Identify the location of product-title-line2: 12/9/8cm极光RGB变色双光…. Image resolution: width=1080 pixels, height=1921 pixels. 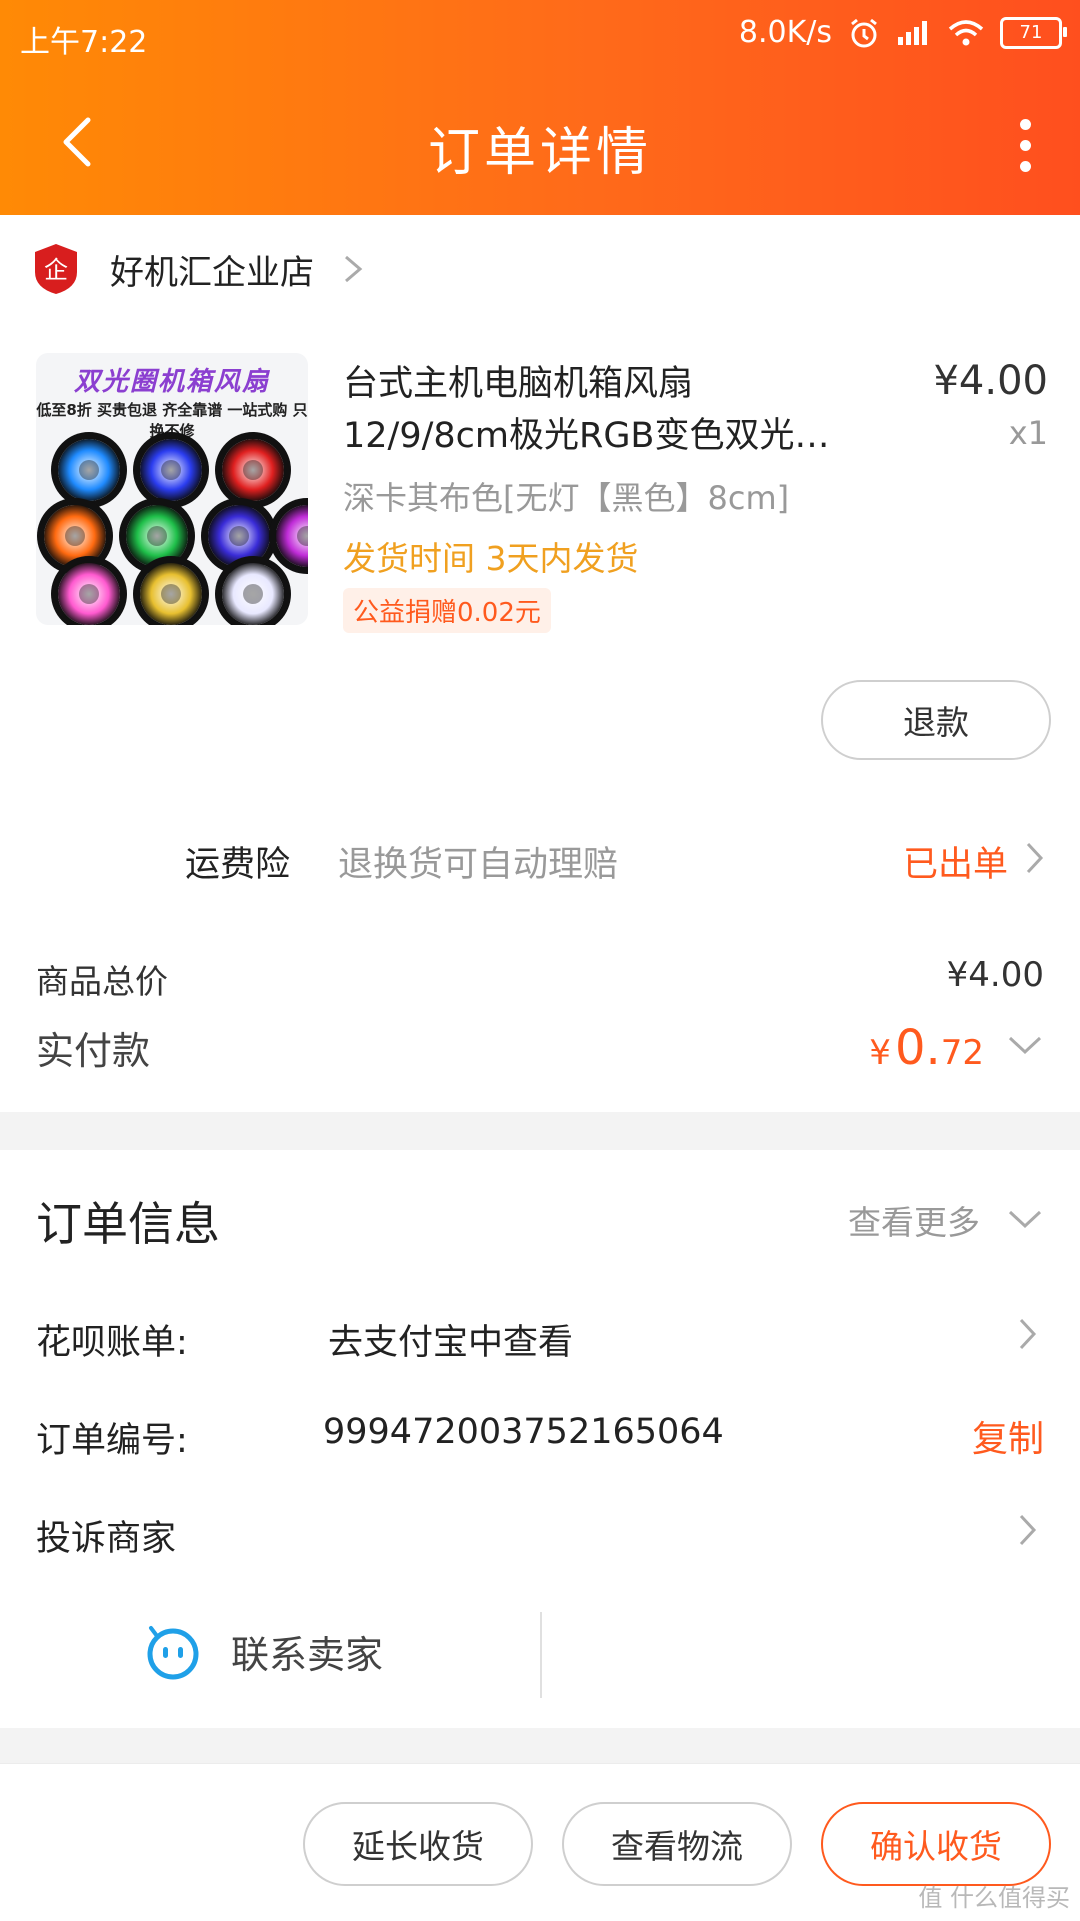
(586, 436).